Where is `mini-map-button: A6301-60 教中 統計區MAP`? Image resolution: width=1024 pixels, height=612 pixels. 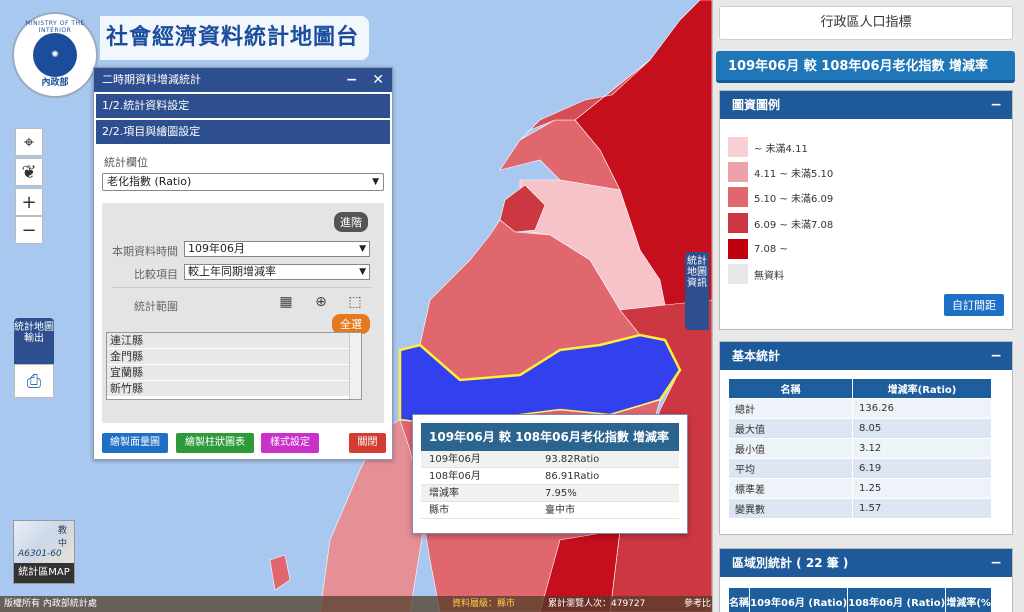
mini-map-button: A6301-60 教中 統計區MAP is located at coordinates (44, 552).